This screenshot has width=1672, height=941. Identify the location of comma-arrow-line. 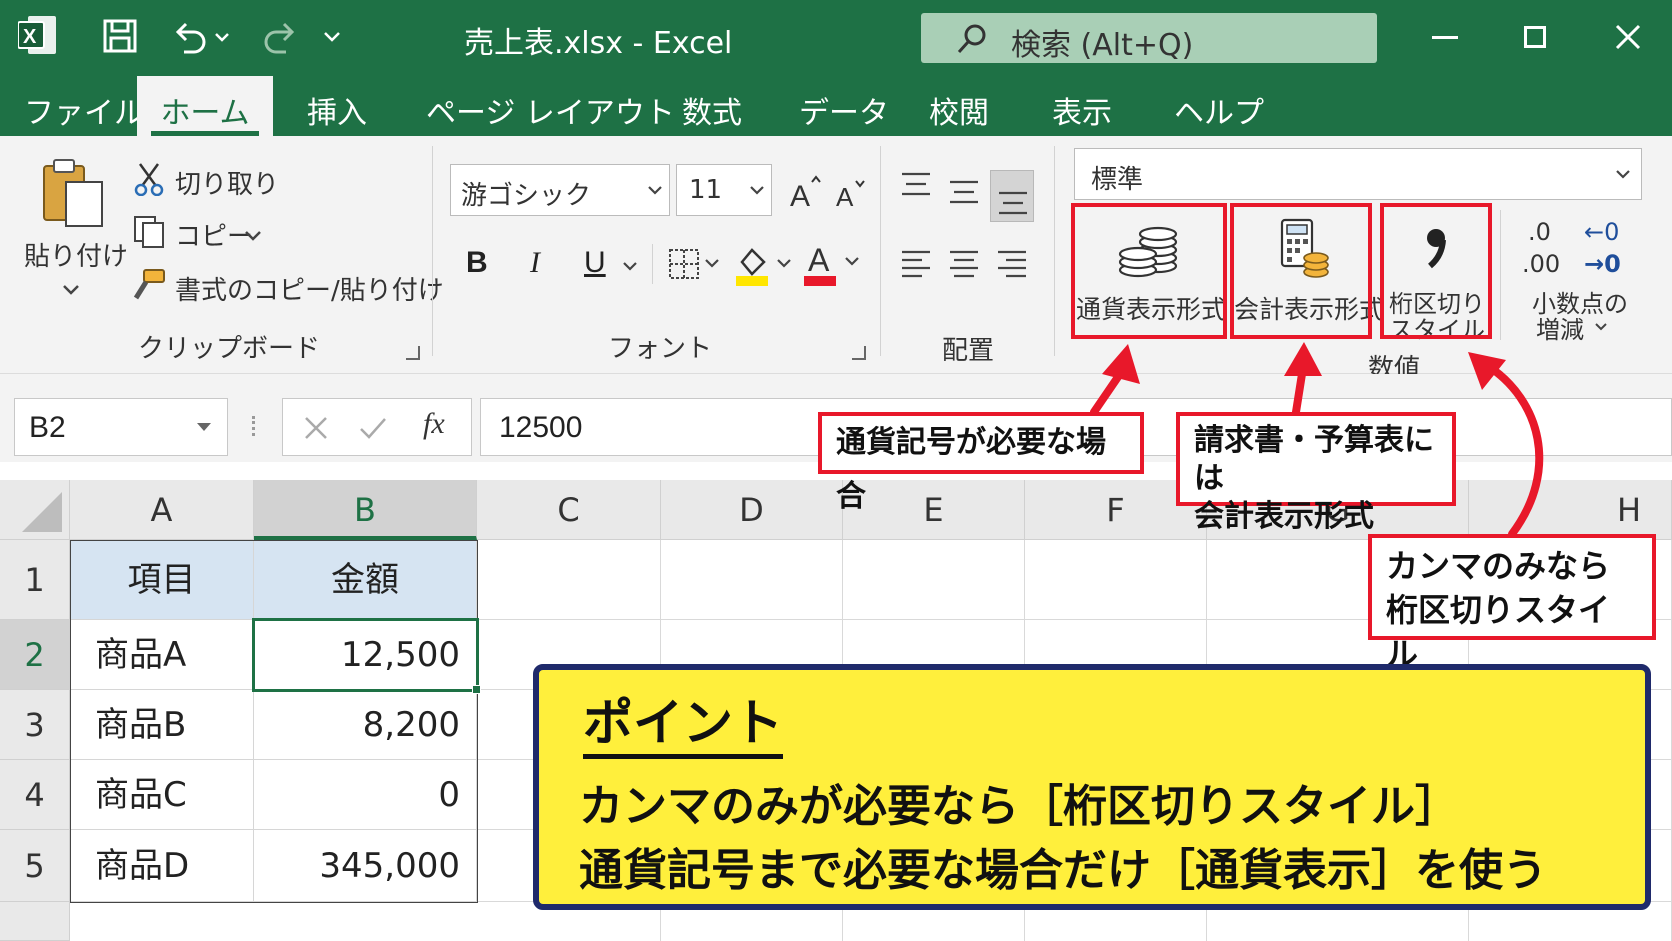
(1514, 450).